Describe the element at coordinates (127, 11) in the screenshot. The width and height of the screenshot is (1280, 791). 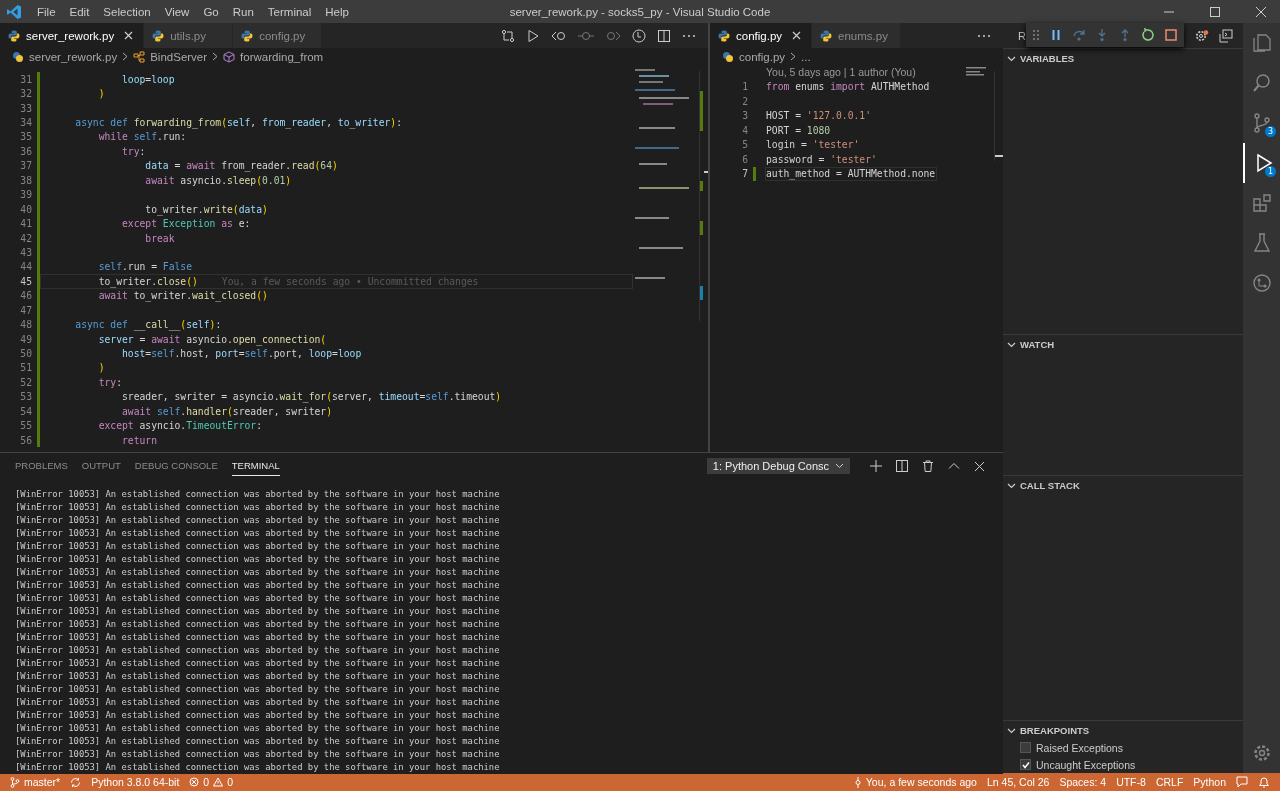
I see `menu-item: Selection` at that location.